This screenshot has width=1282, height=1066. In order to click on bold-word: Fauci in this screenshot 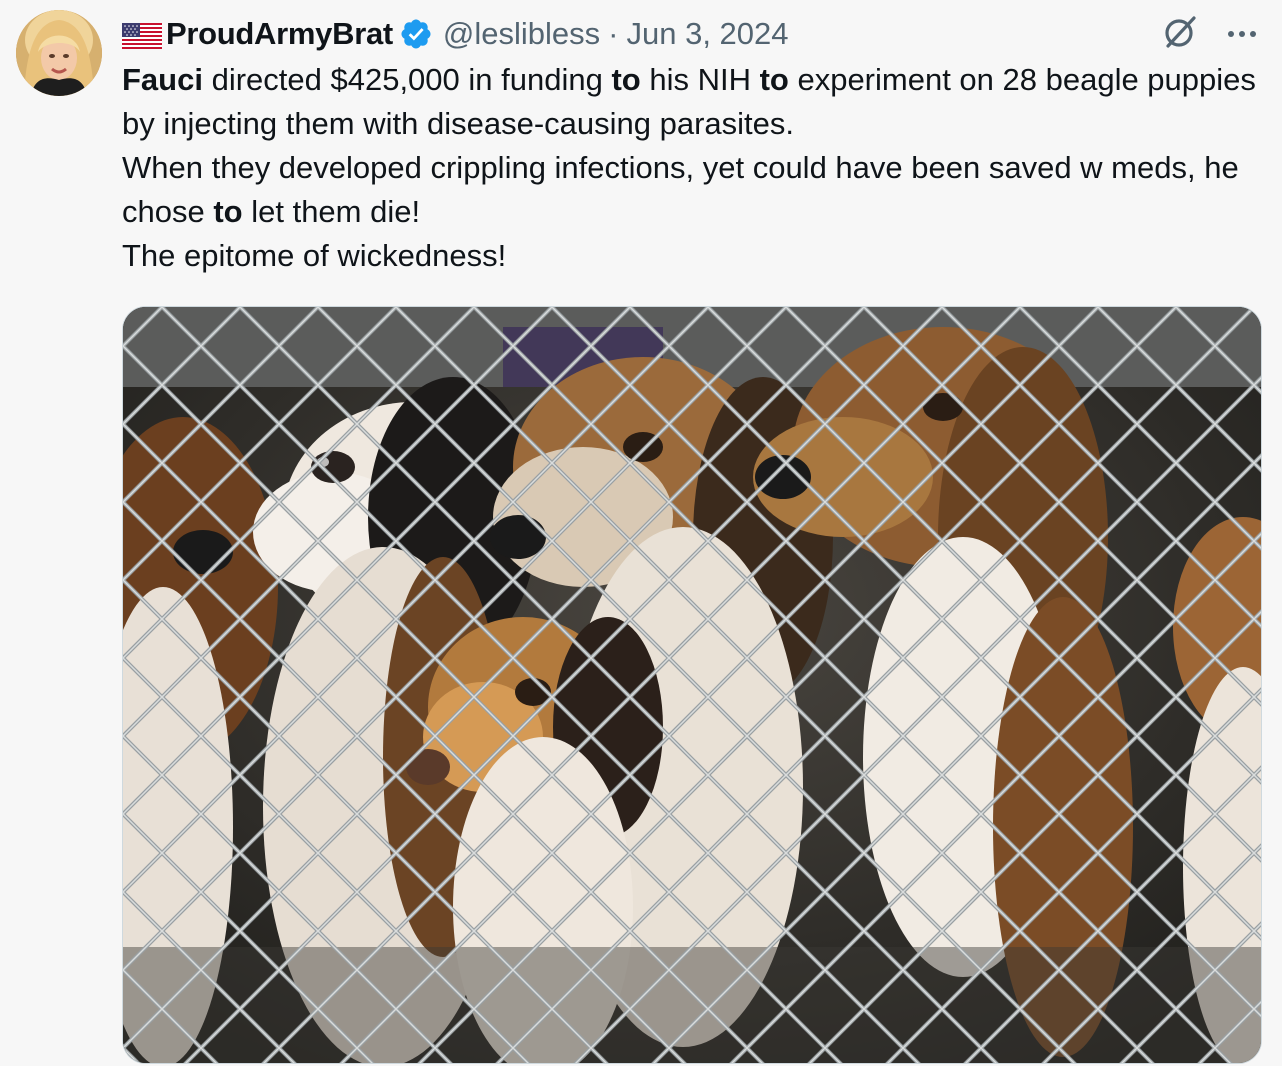, I will do `click(162, 79)`.